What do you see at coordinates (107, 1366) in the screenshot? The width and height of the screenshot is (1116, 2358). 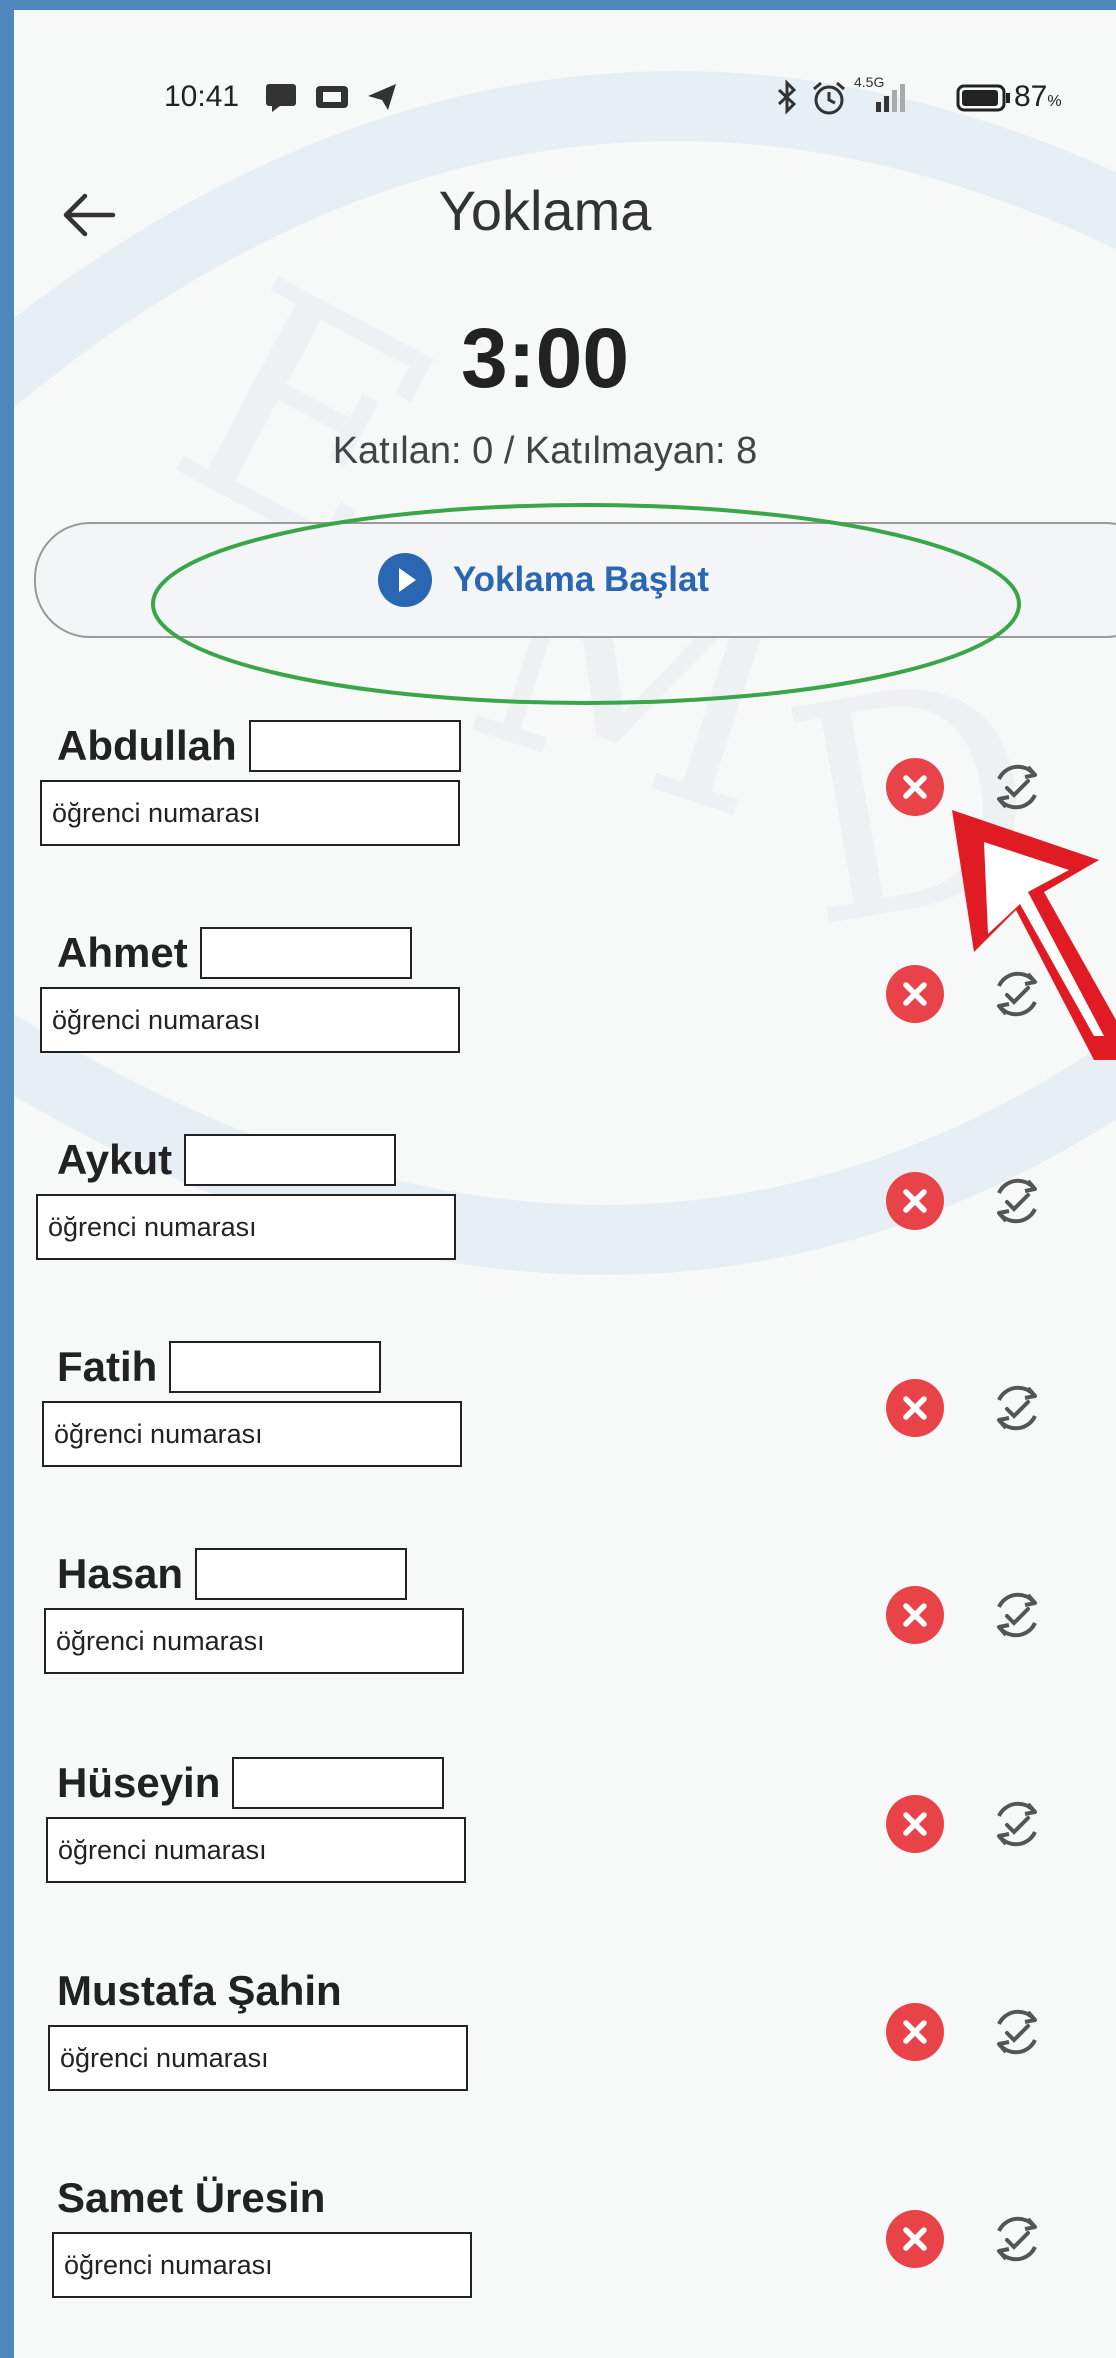 I see `student-name: Fatih` at bounding box center [107, 1366].